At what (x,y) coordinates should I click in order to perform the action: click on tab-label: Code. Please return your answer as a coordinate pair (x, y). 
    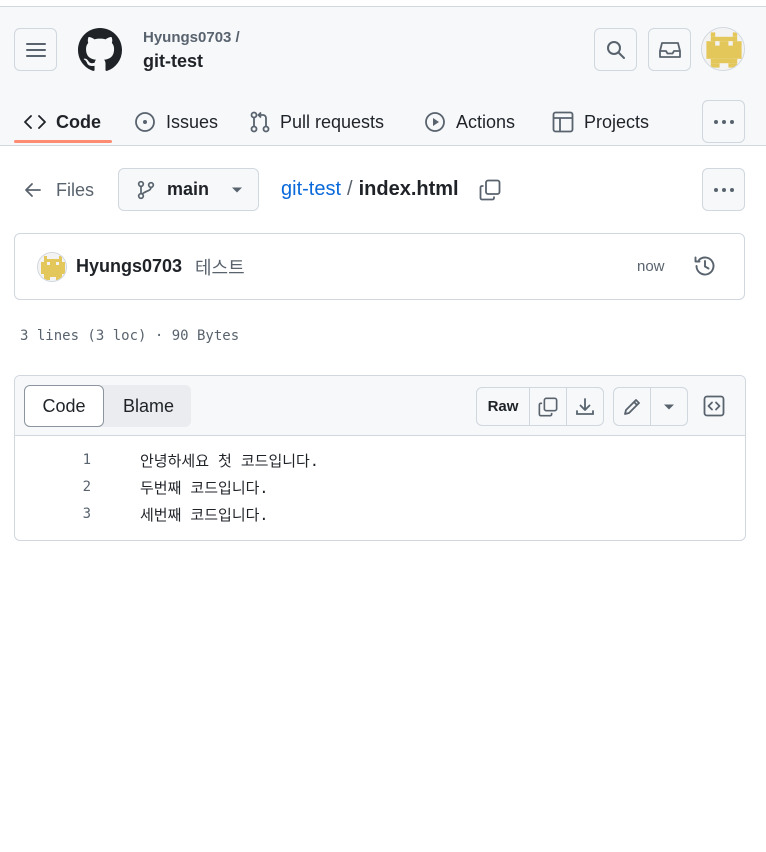
    Looking at the image, I should click on (78, 121).